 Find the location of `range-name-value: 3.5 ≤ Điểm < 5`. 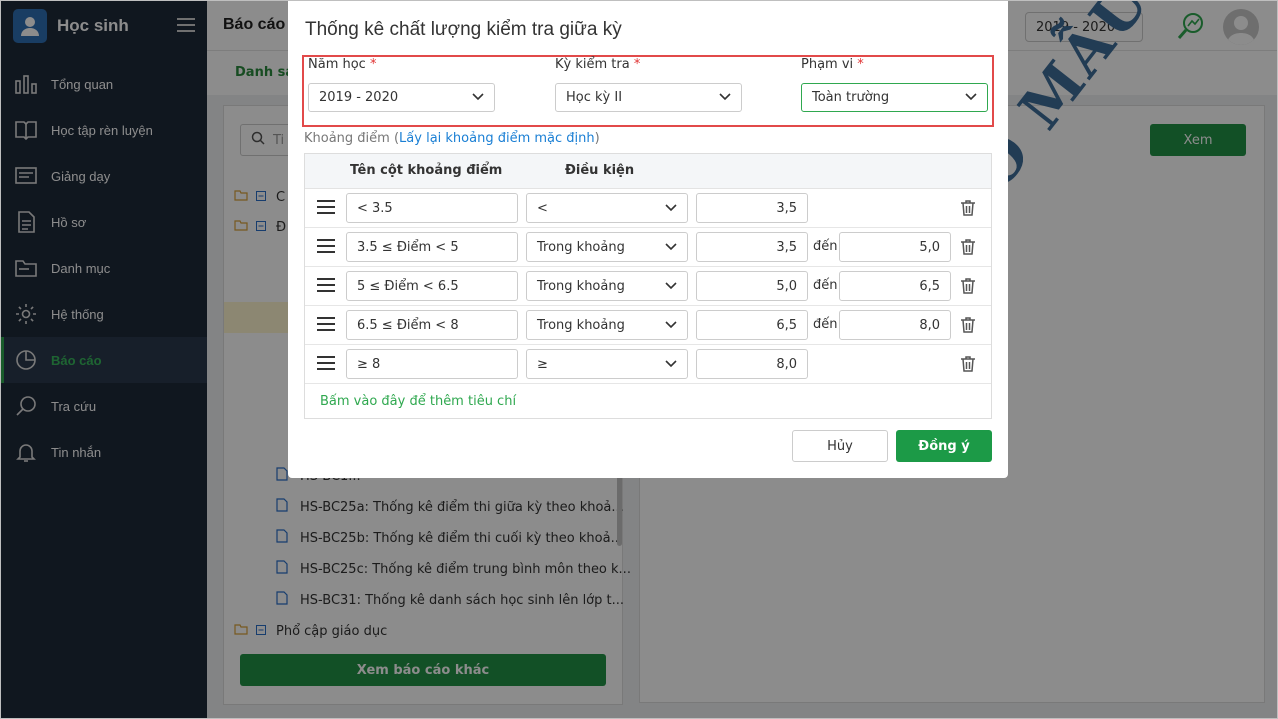

range-name-value: 3.5 ≤ Điểm < 5 is located at coordinates (408, 247).